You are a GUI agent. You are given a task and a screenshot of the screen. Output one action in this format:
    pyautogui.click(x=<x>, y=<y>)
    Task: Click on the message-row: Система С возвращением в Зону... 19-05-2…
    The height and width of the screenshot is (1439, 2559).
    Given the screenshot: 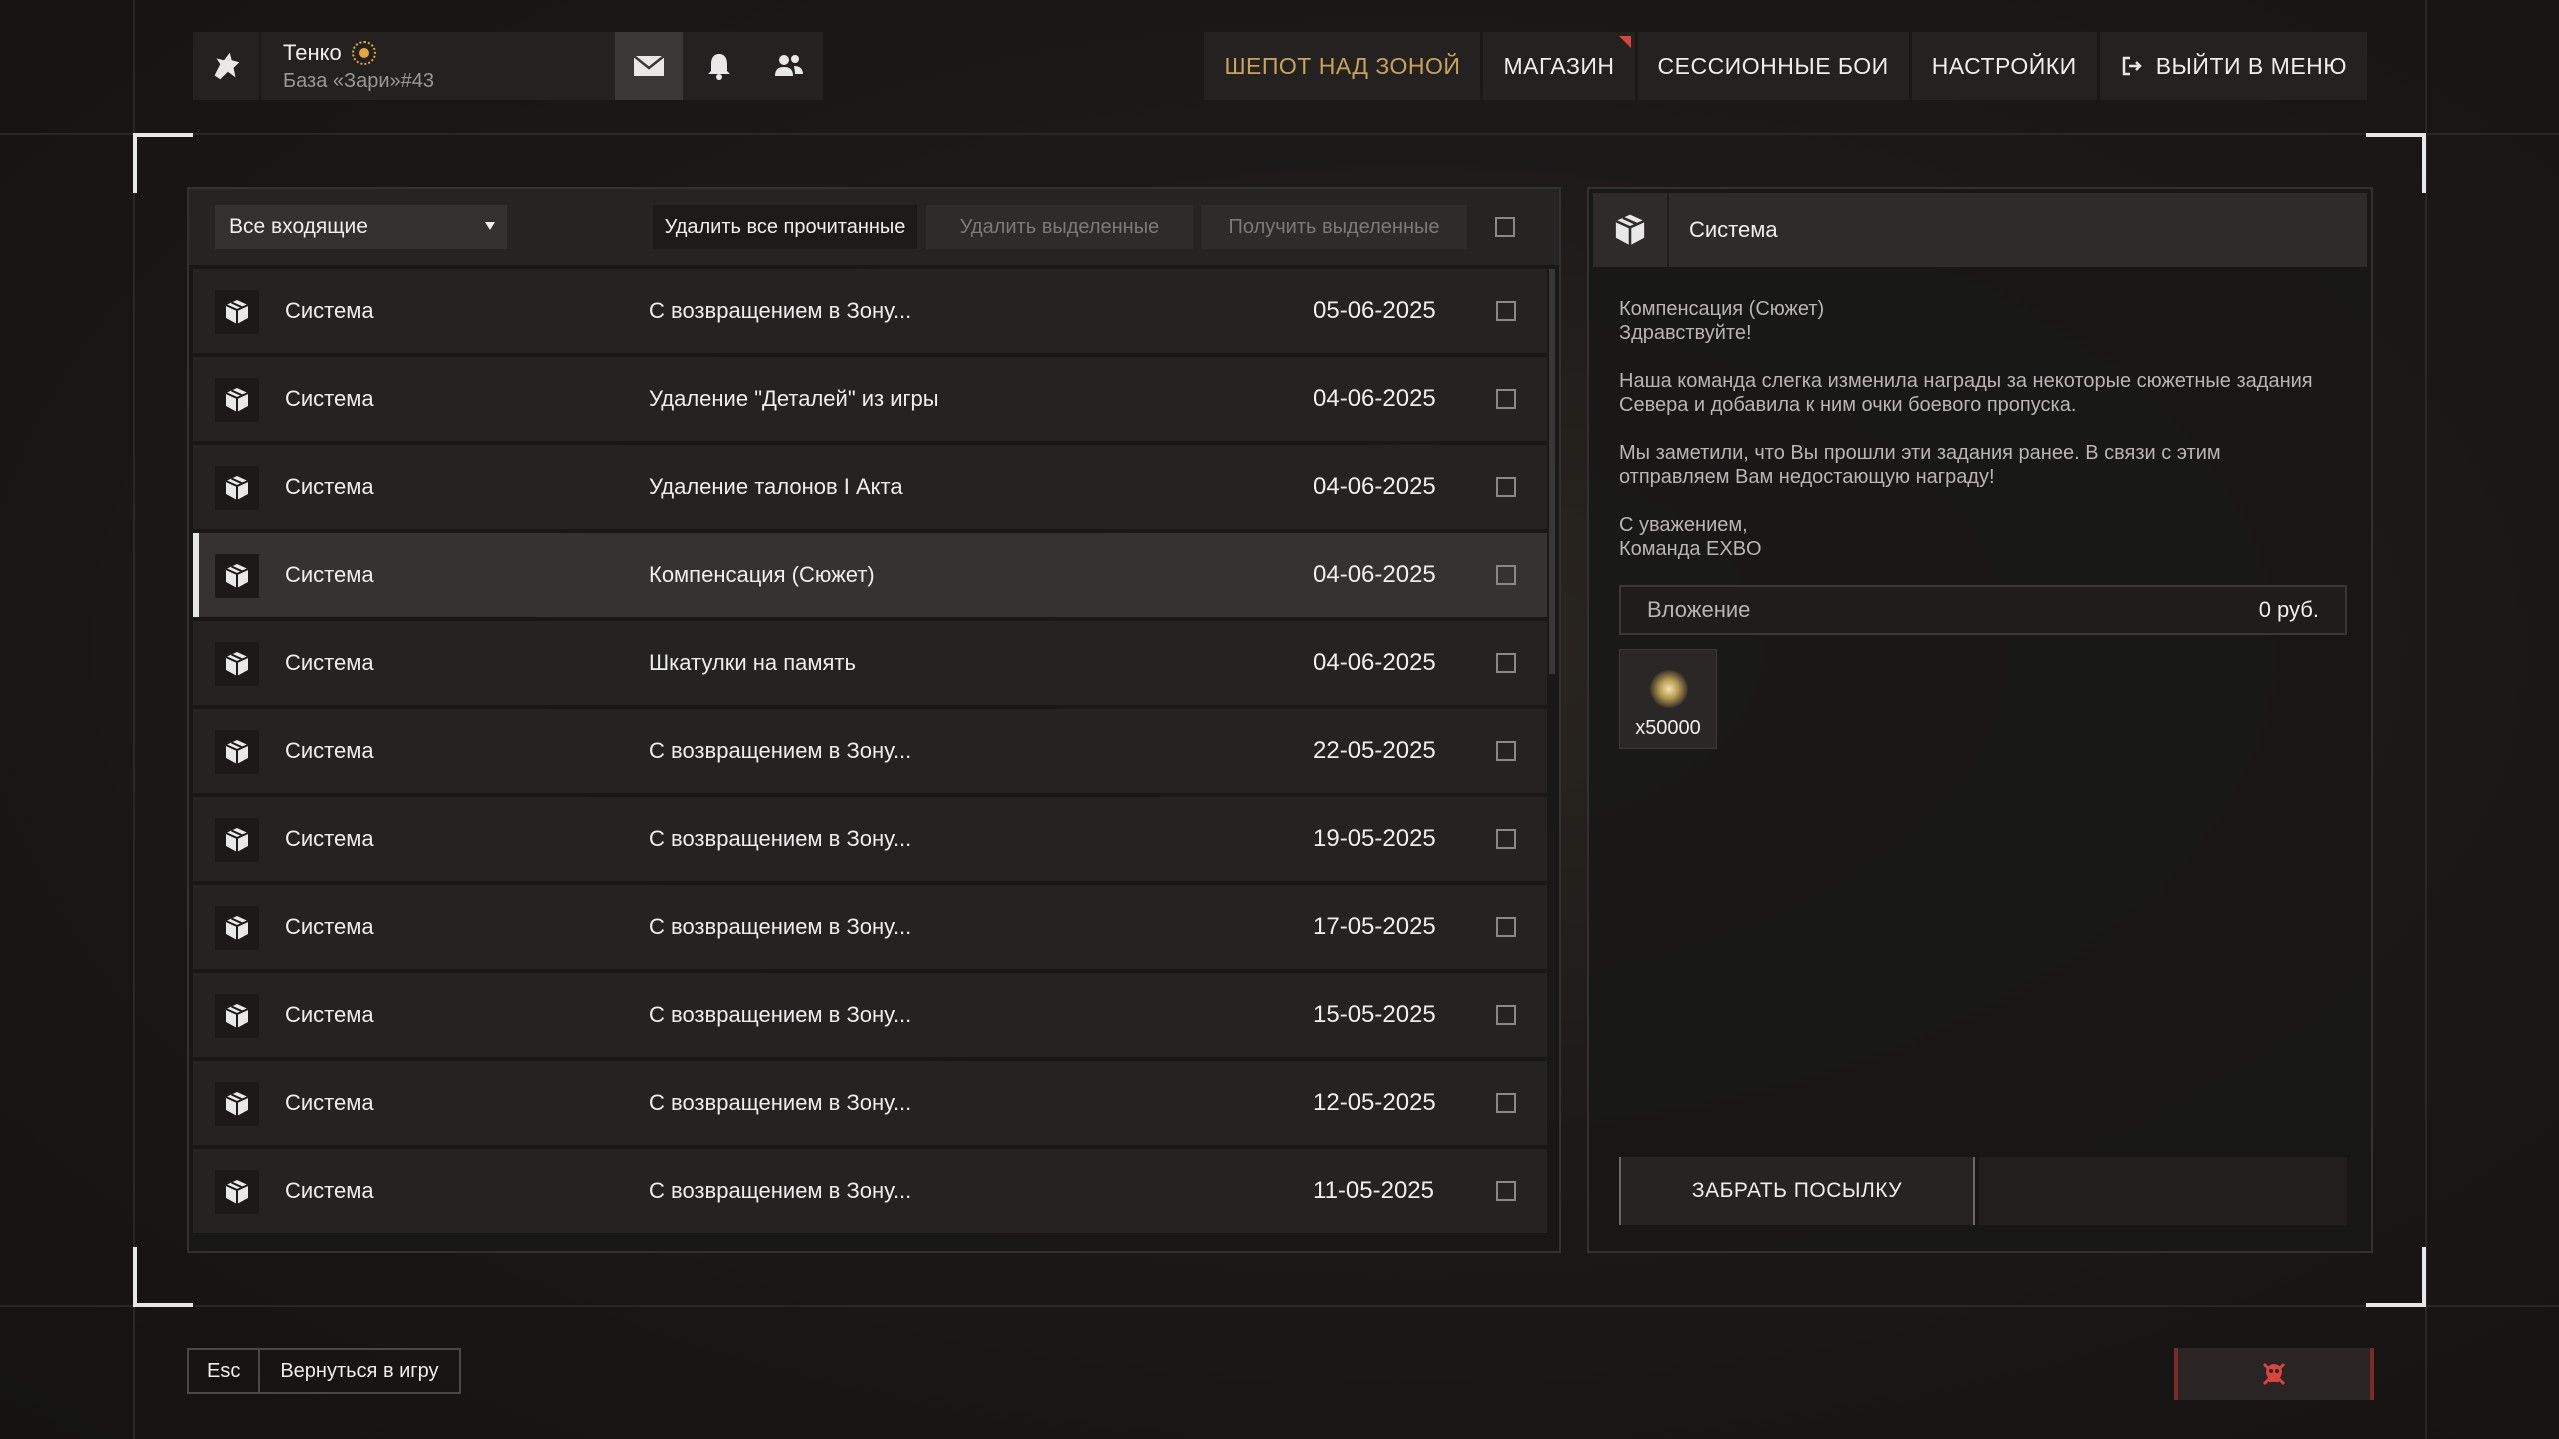 What is the action you would take?
    pyautogui.click(x=870, y=839)
    